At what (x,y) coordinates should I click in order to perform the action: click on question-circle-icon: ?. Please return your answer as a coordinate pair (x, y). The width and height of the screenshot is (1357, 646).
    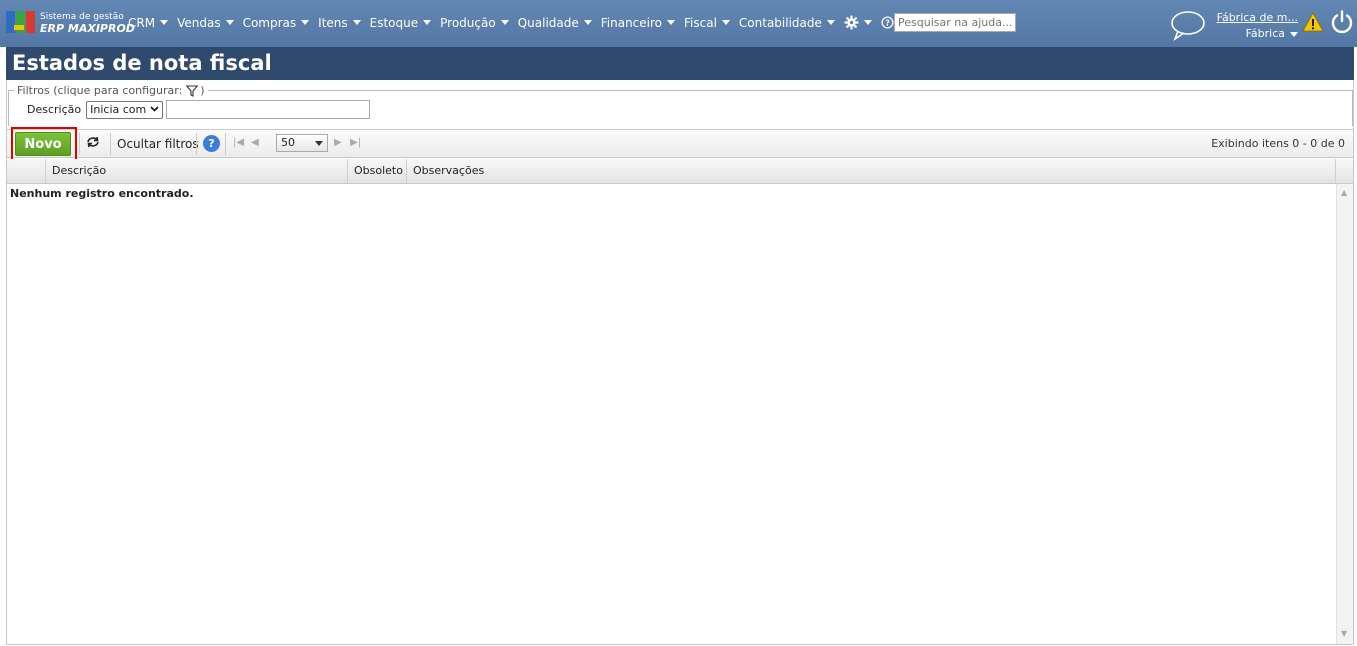
    Looking at the image, I should click on (887, 22).